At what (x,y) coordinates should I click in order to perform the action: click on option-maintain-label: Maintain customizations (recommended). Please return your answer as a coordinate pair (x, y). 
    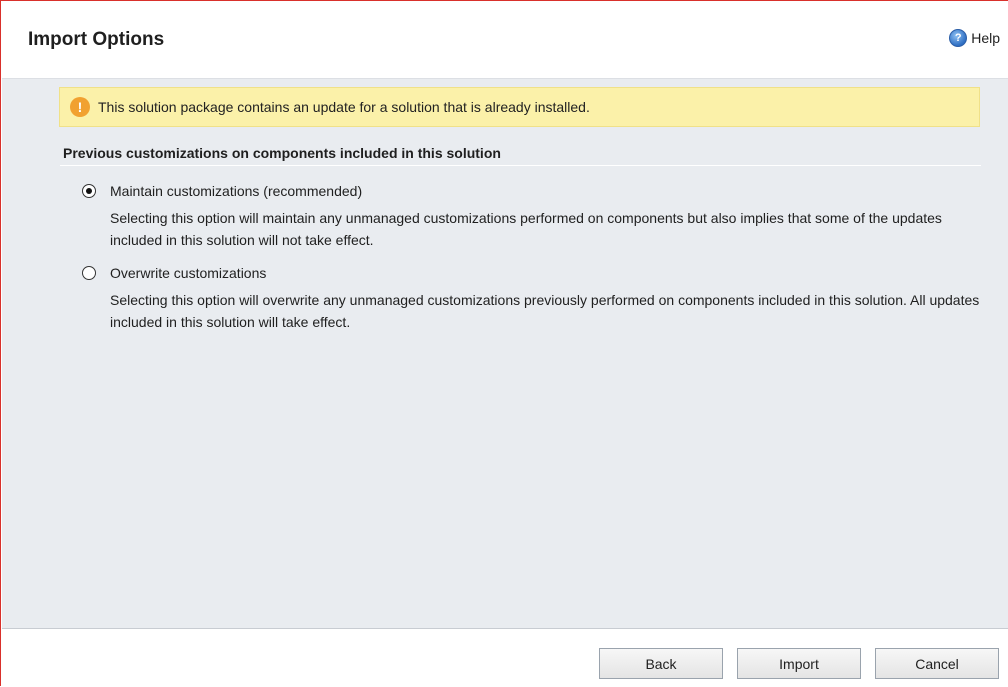
    Looking at the image, I should click on (236, 191).